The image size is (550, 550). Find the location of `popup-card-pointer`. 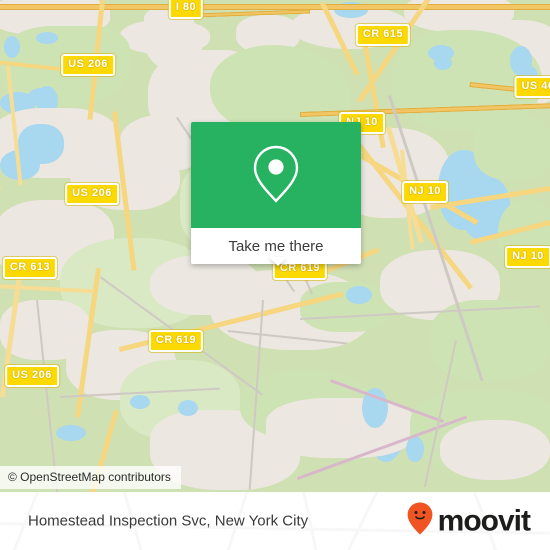

popup-card-pointer is located at coordinates (278, 261).